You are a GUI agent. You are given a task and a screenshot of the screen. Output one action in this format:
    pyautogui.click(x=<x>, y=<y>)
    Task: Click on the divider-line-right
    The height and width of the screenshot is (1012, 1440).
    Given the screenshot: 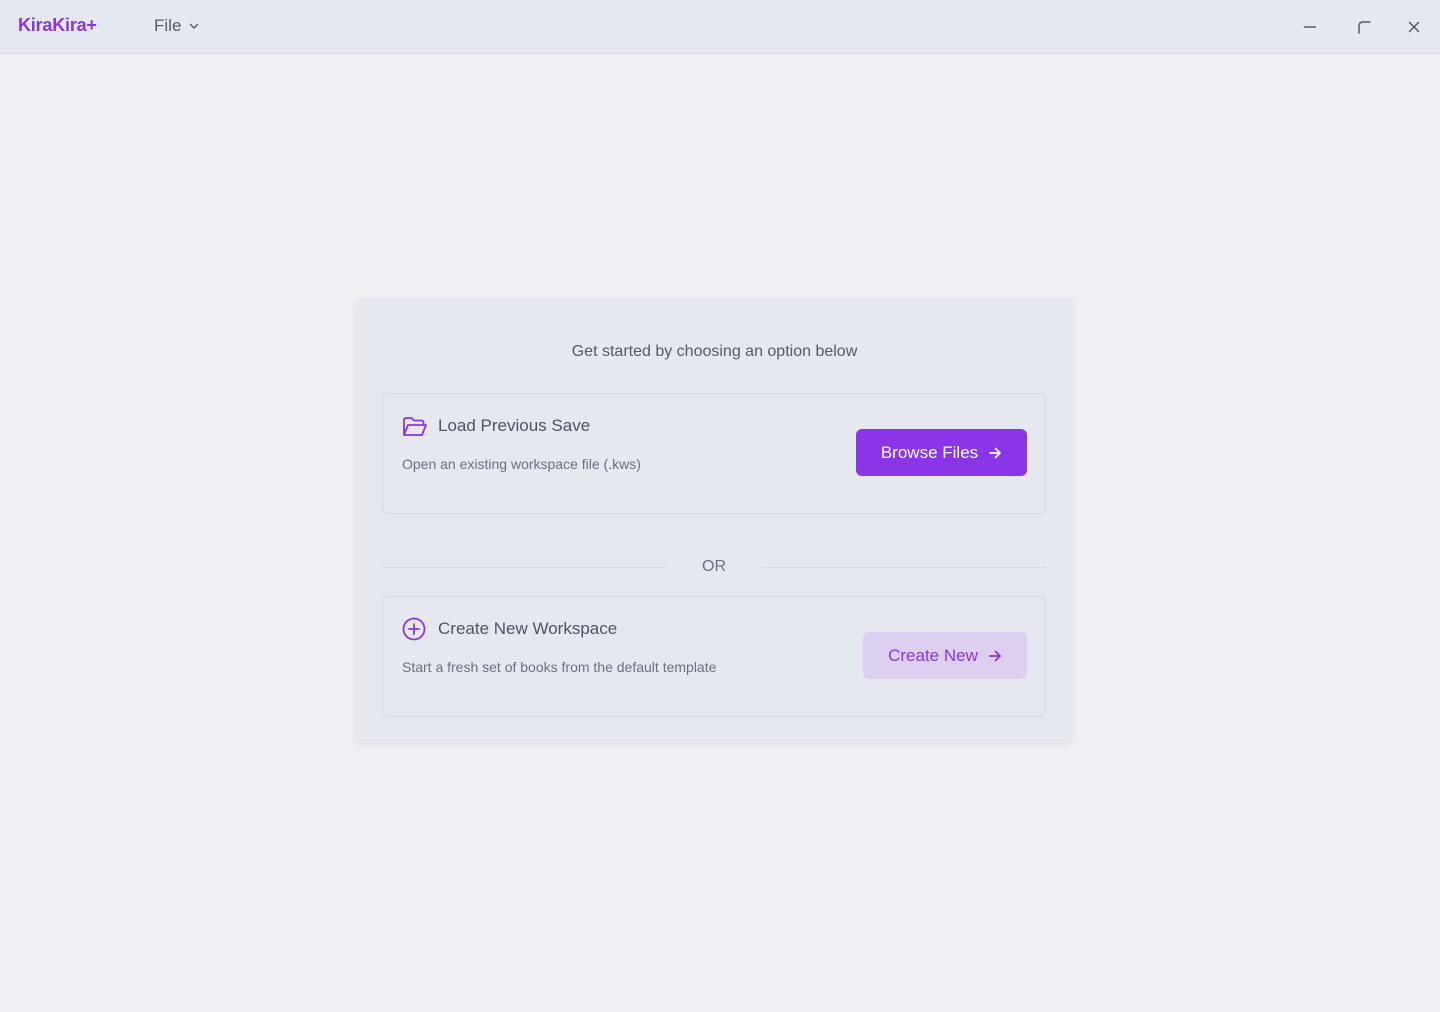 What is the action you would take?
    pyautogui.click(x=904, y=567)
    